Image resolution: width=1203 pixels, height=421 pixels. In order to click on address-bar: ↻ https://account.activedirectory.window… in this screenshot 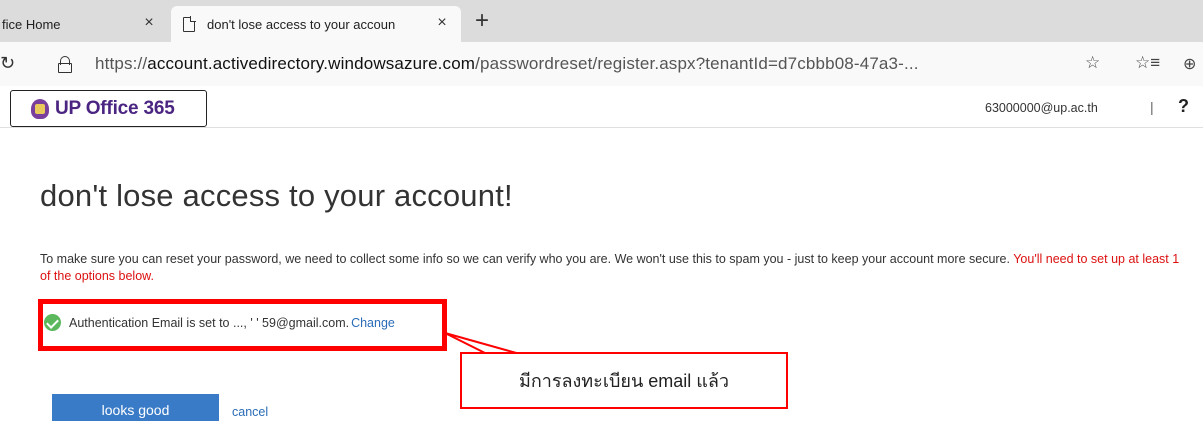, I will do `click(601, 64)`.